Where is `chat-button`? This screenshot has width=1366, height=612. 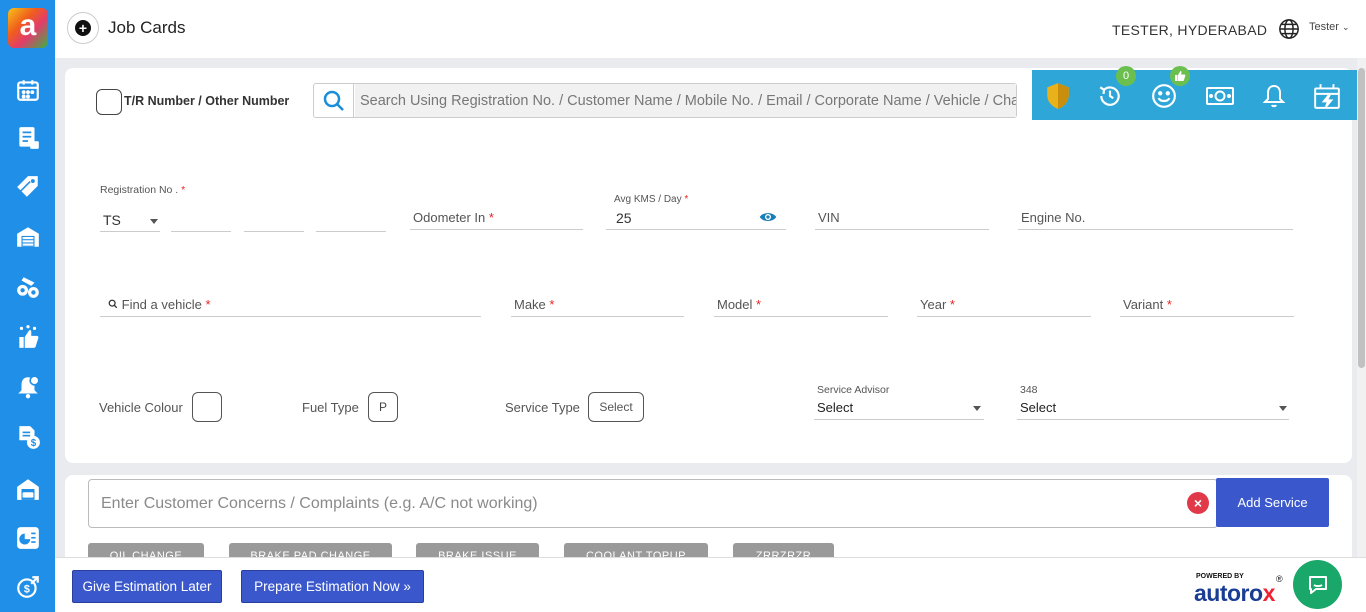 chat-button is located at coordinates (1317, 584).